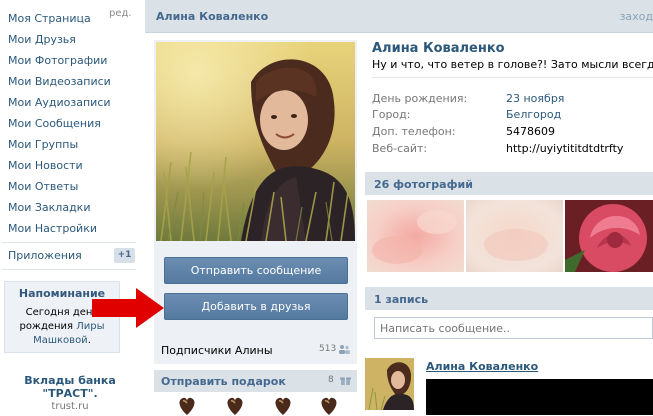 This screenshot has height=416, width=653. What do you see at coordinates (423, 184) in the screenshot?
I see `photos-count-label: 26 фотографий` at bounding box center [423, 184].